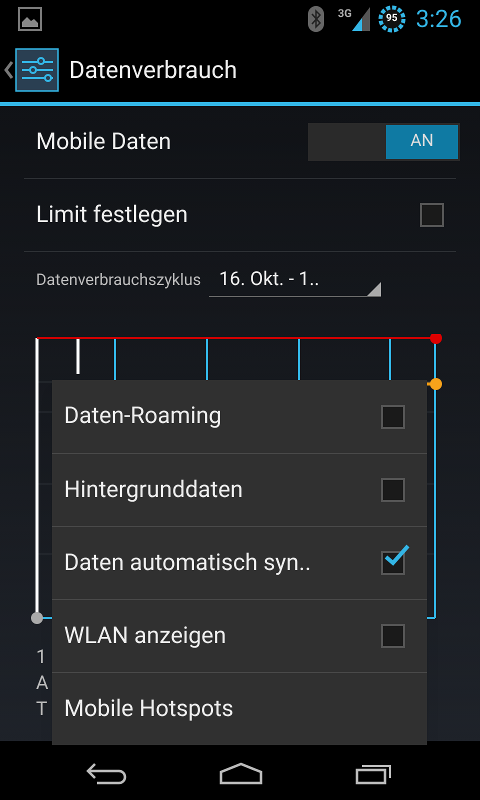  I want to click on menu-item: Daten-Roaming, so click(239, 416).